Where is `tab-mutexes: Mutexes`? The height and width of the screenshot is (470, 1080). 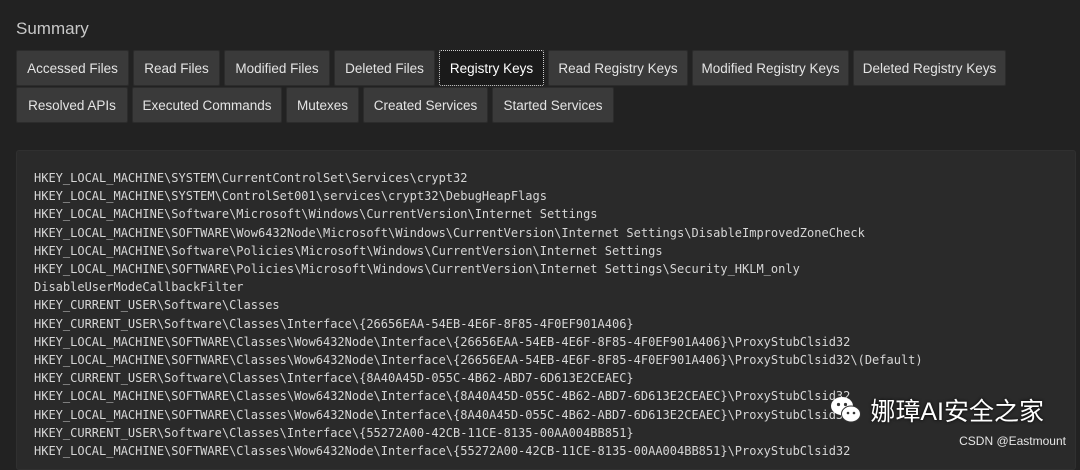 tab-mutexes: Mutexes is located at coordinates (322, 105).